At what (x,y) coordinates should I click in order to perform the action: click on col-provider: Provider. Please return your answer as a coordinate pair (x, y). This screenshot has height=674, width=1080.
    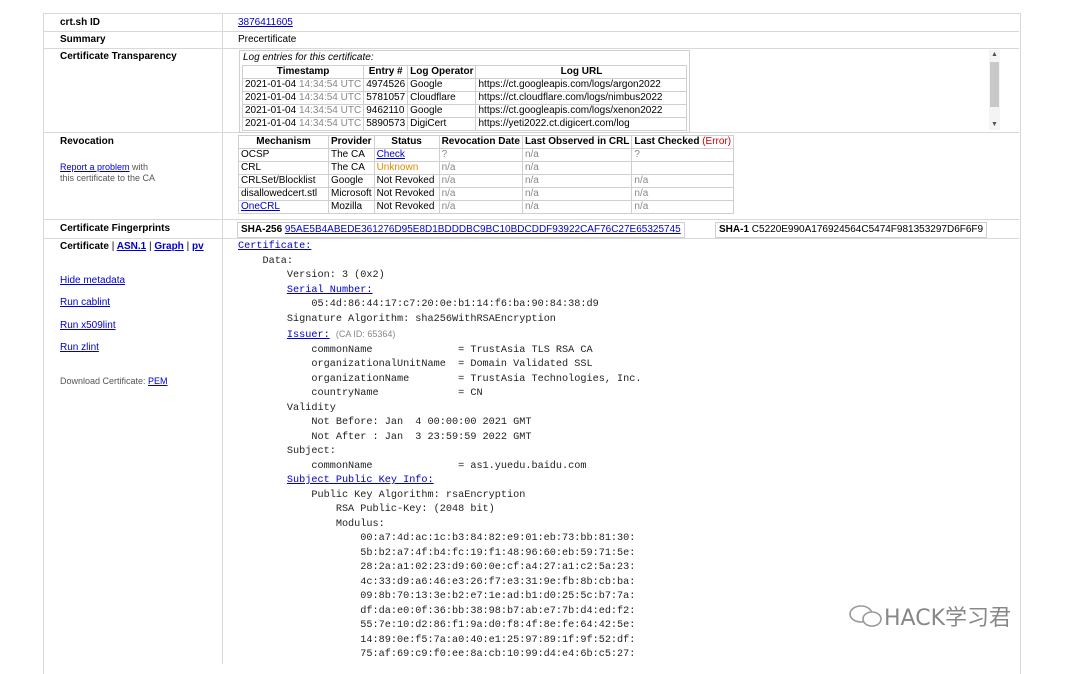
    Looking at the image, I should click on (351, 142).